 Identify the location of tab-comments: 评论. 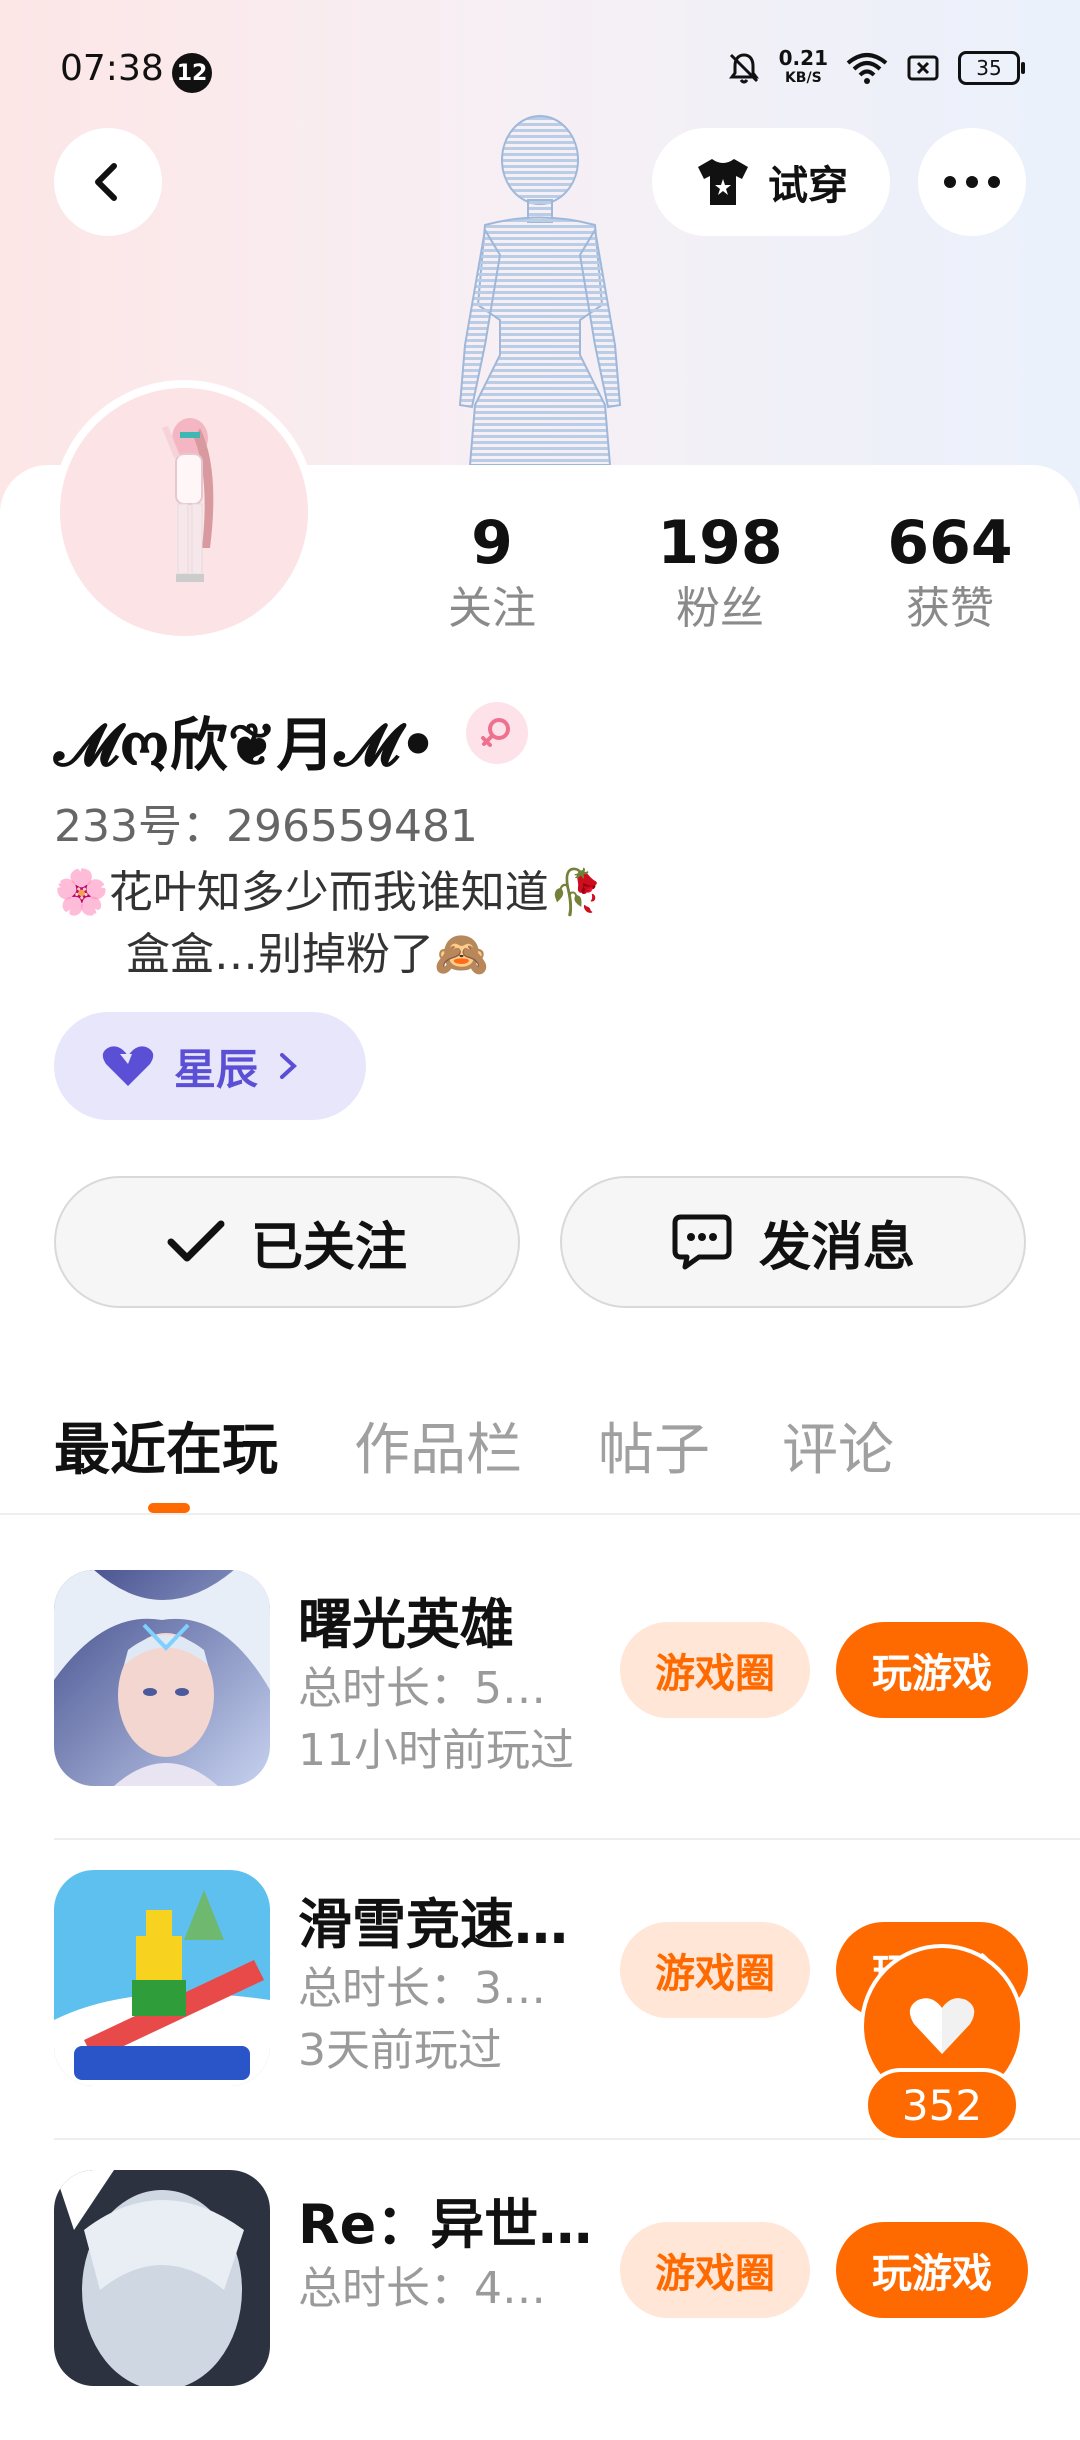
(838, 1445).